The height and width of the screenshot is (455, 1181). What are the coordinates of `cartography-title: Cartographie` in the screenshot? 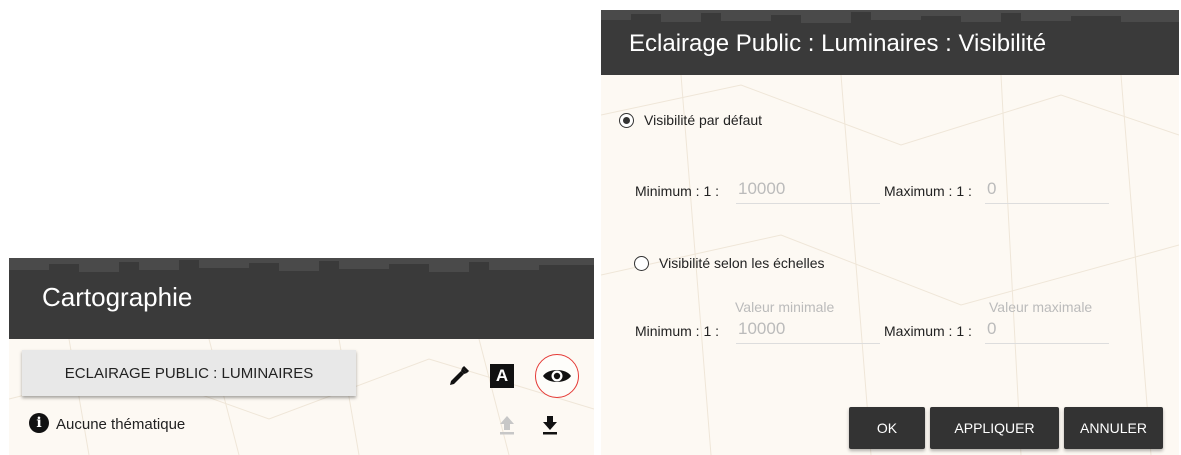 It's located at (117, 297).